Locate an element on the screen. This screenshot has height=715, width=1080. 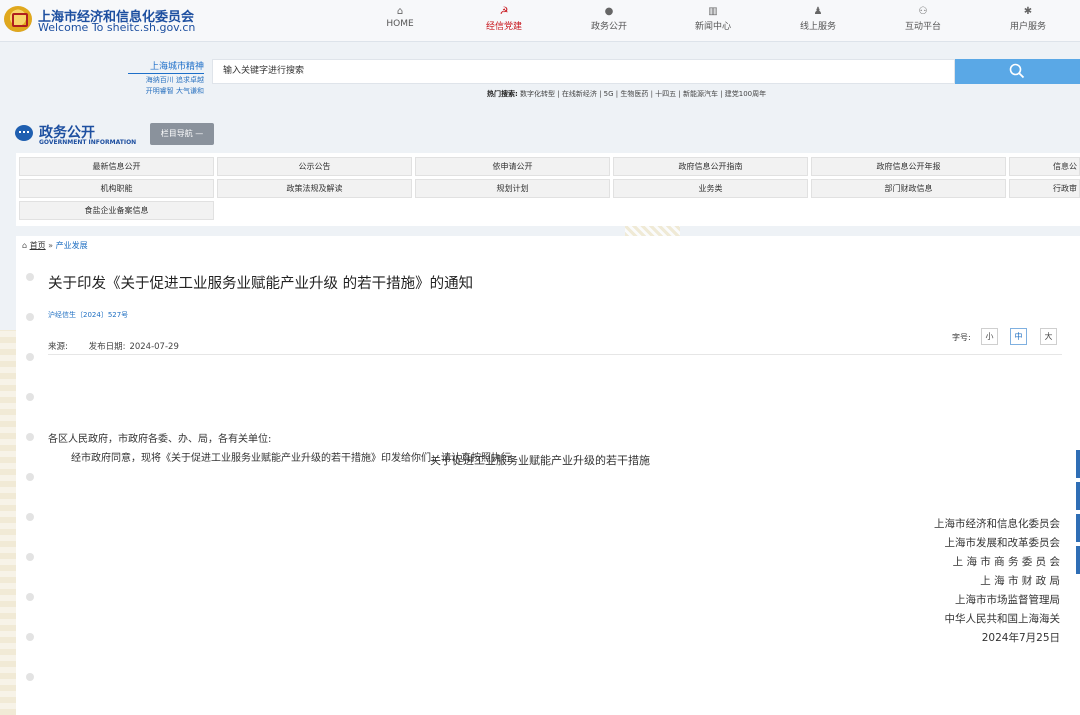
signatory: 上海市发展和改革委员会 is located at coordinates (1002, 543).